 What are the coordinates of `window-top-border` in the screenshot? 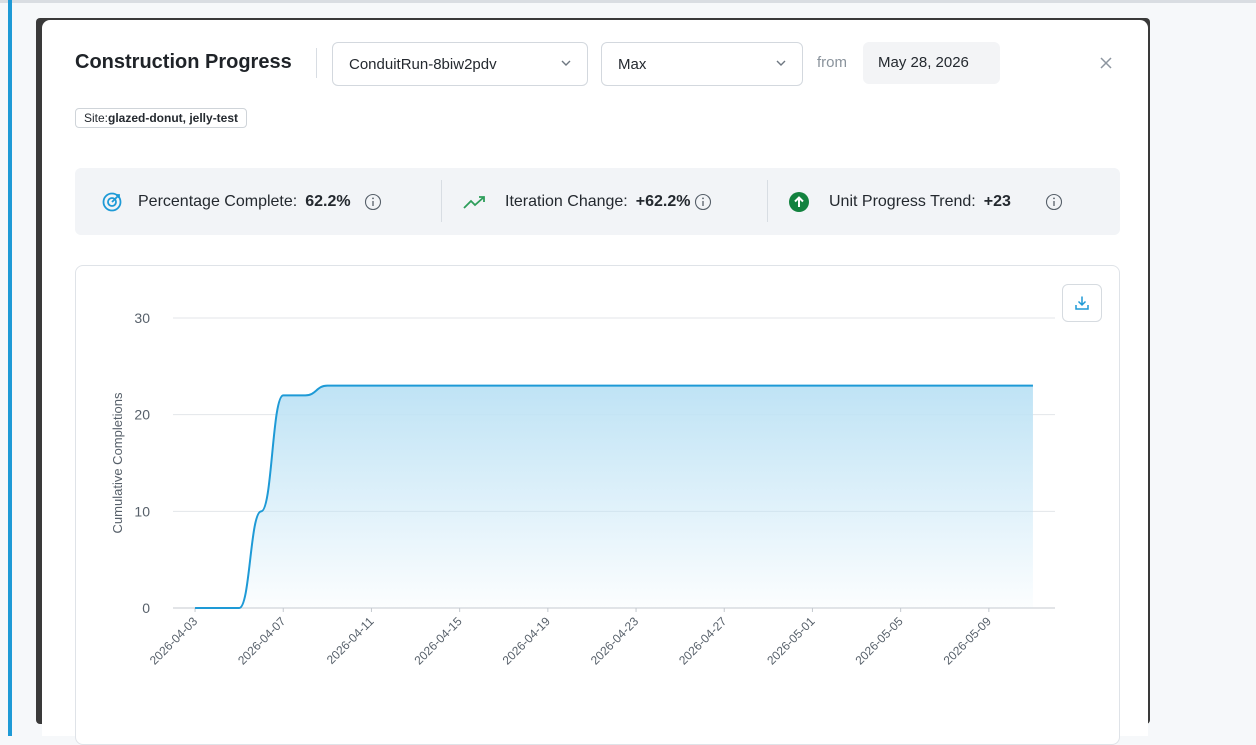 It's located at (628, 1).